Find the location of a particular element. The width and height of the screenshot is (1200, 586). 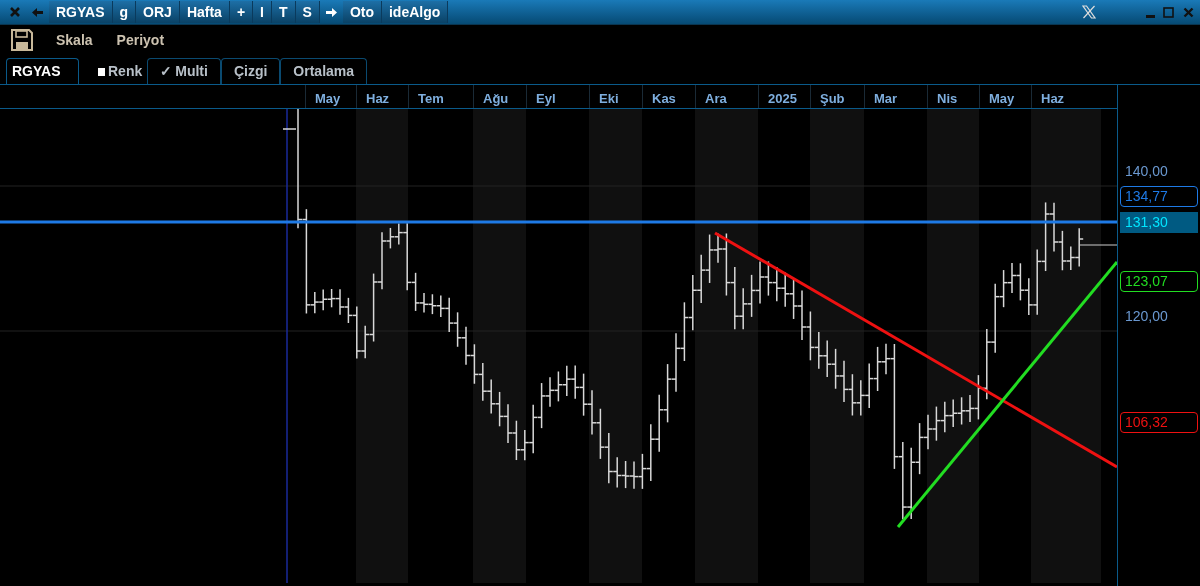

tab: ✓ Multi is located at coordinates (184, 71).